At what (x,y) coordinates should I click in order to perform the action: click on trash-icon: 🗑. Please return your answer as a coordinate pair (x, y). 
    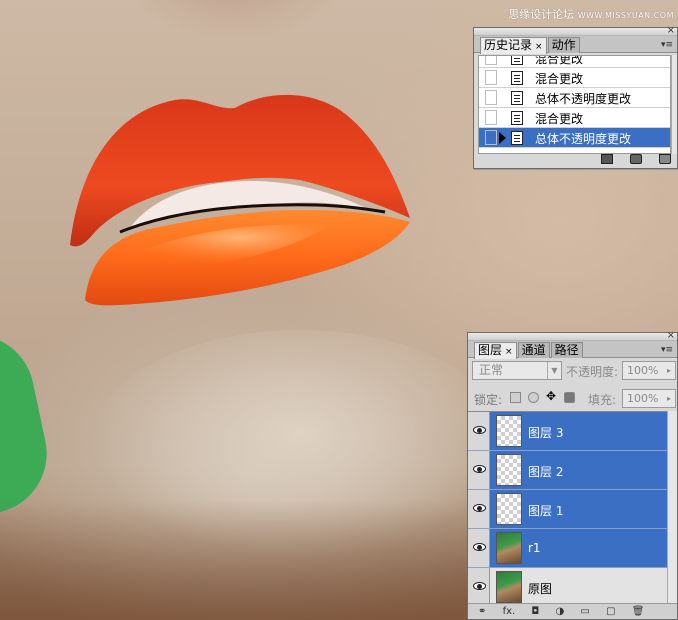
    Looking at the image, I should click on (638, 611).